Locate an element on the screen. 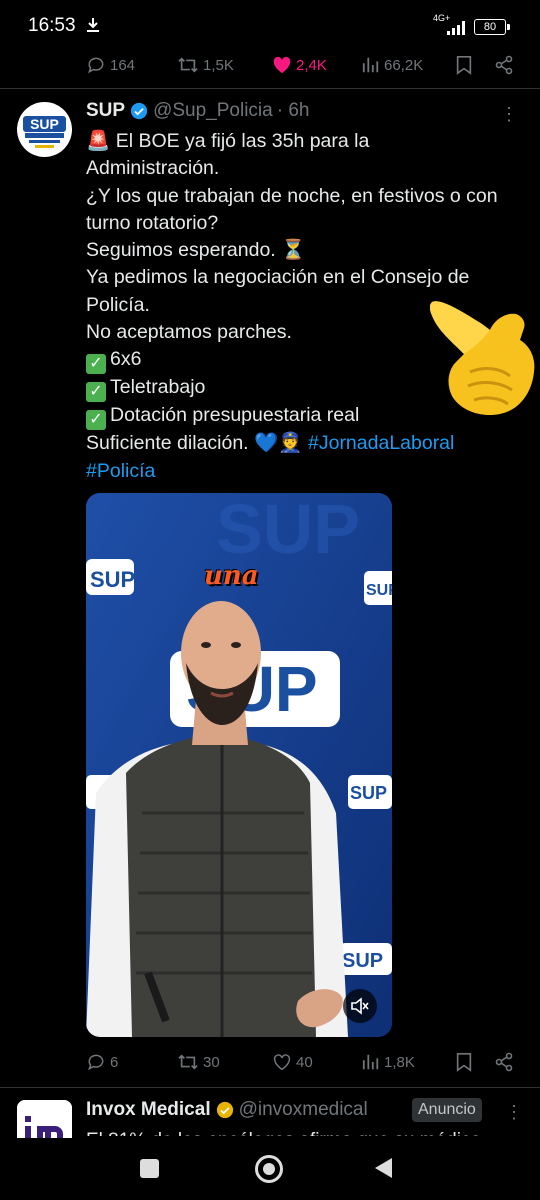  views-button: 1,8K is located at coordinates (388, 1062).